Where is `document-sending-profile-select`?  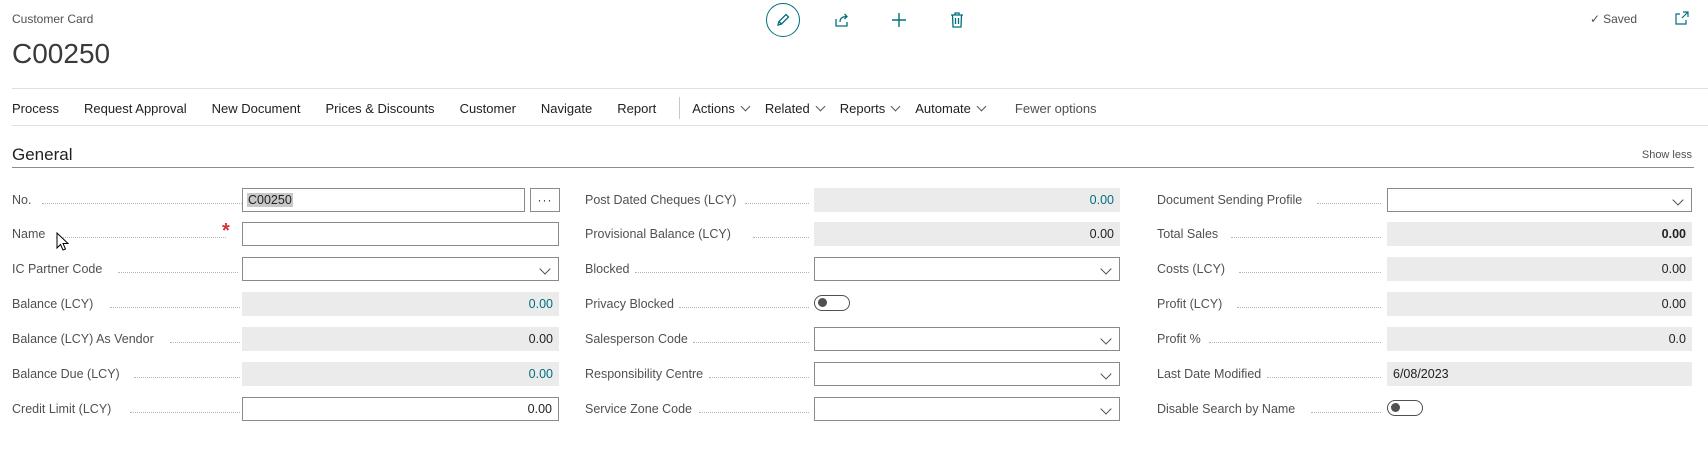 document-sending-profile-select is located at coordinates (1539, 200).